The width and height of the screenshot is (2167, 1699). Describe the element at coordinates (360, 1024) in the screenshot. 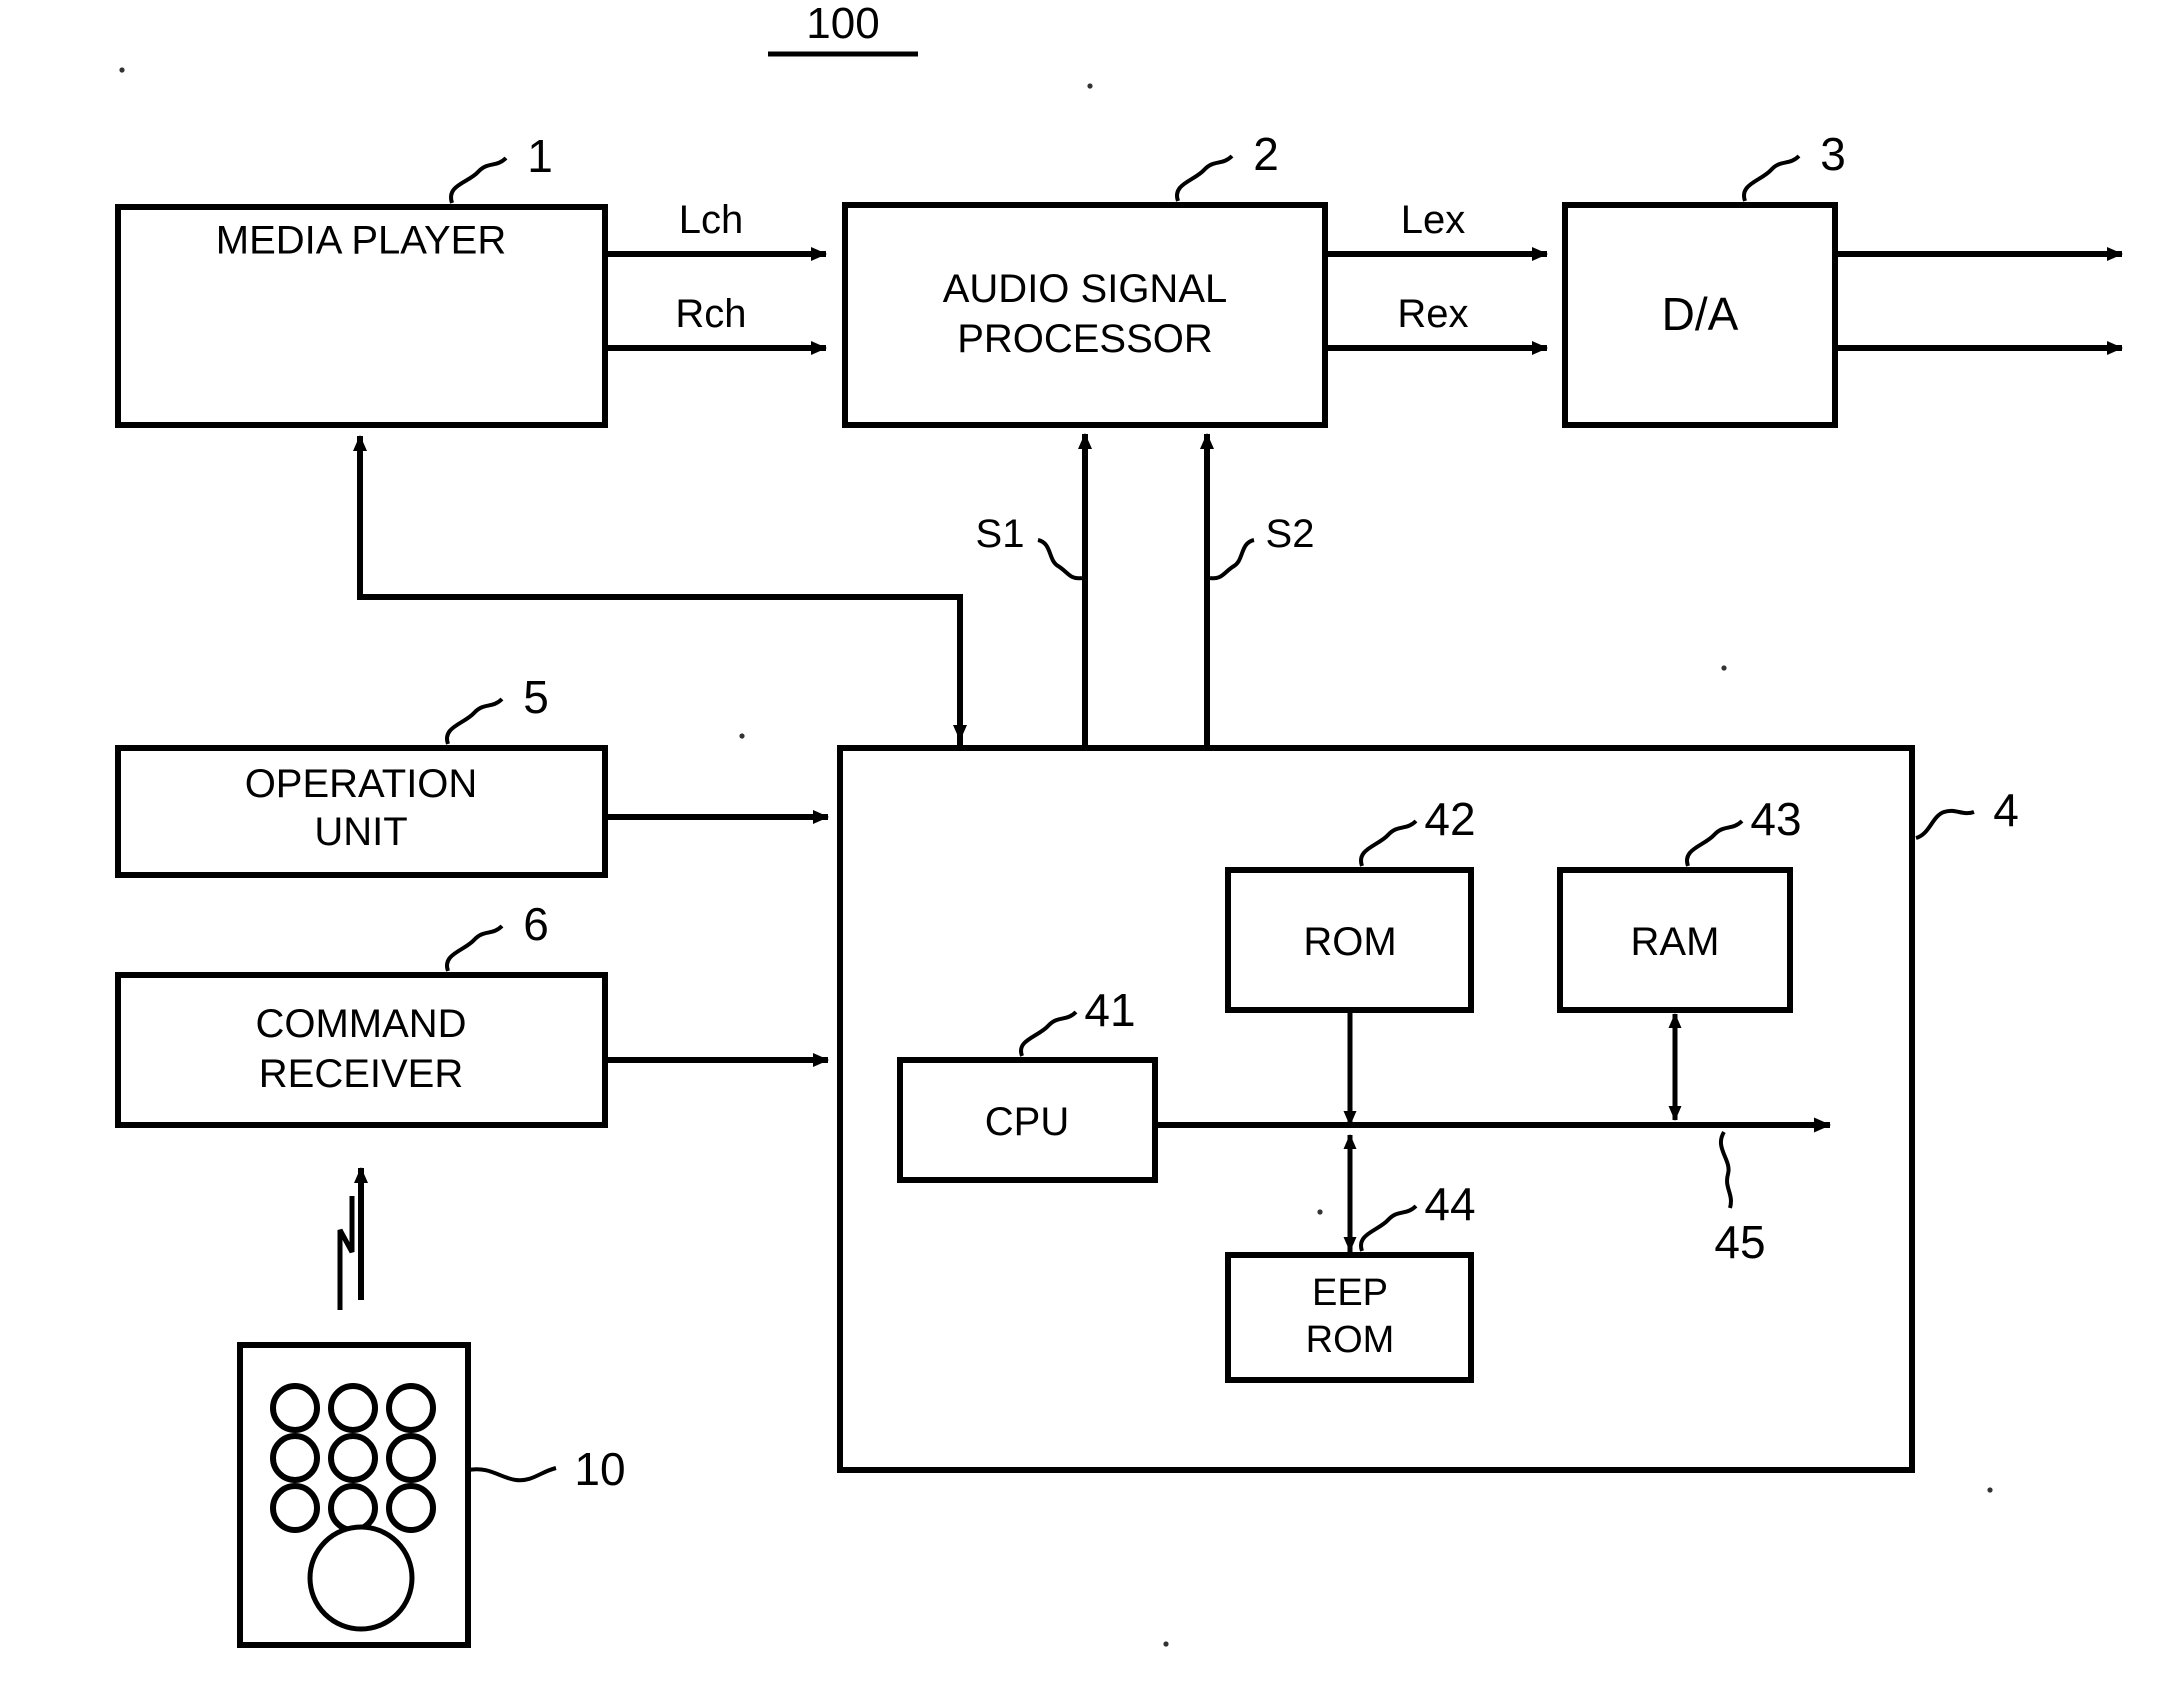

I see `command-receiver-label-line1: COMMAND` at that location.